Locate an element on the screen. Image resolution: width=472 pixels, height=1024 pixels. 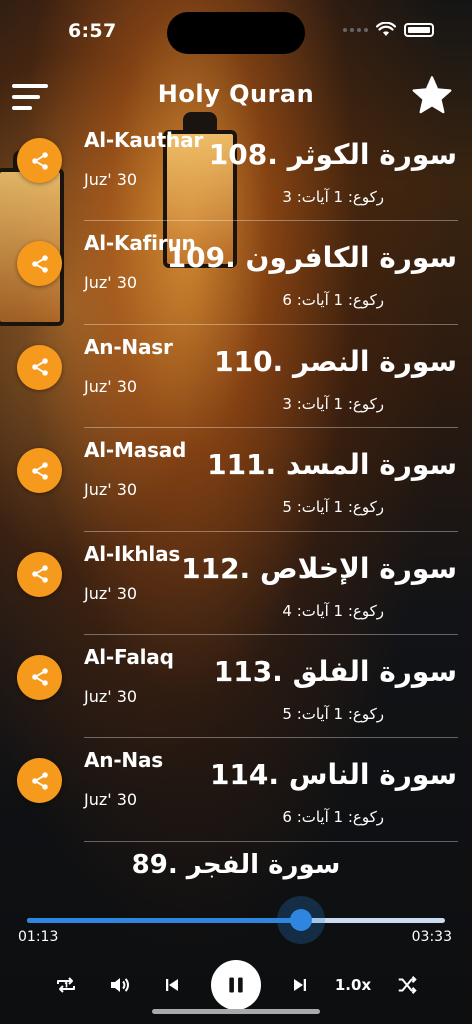
signal-icon is located at coordinates (355, 29).